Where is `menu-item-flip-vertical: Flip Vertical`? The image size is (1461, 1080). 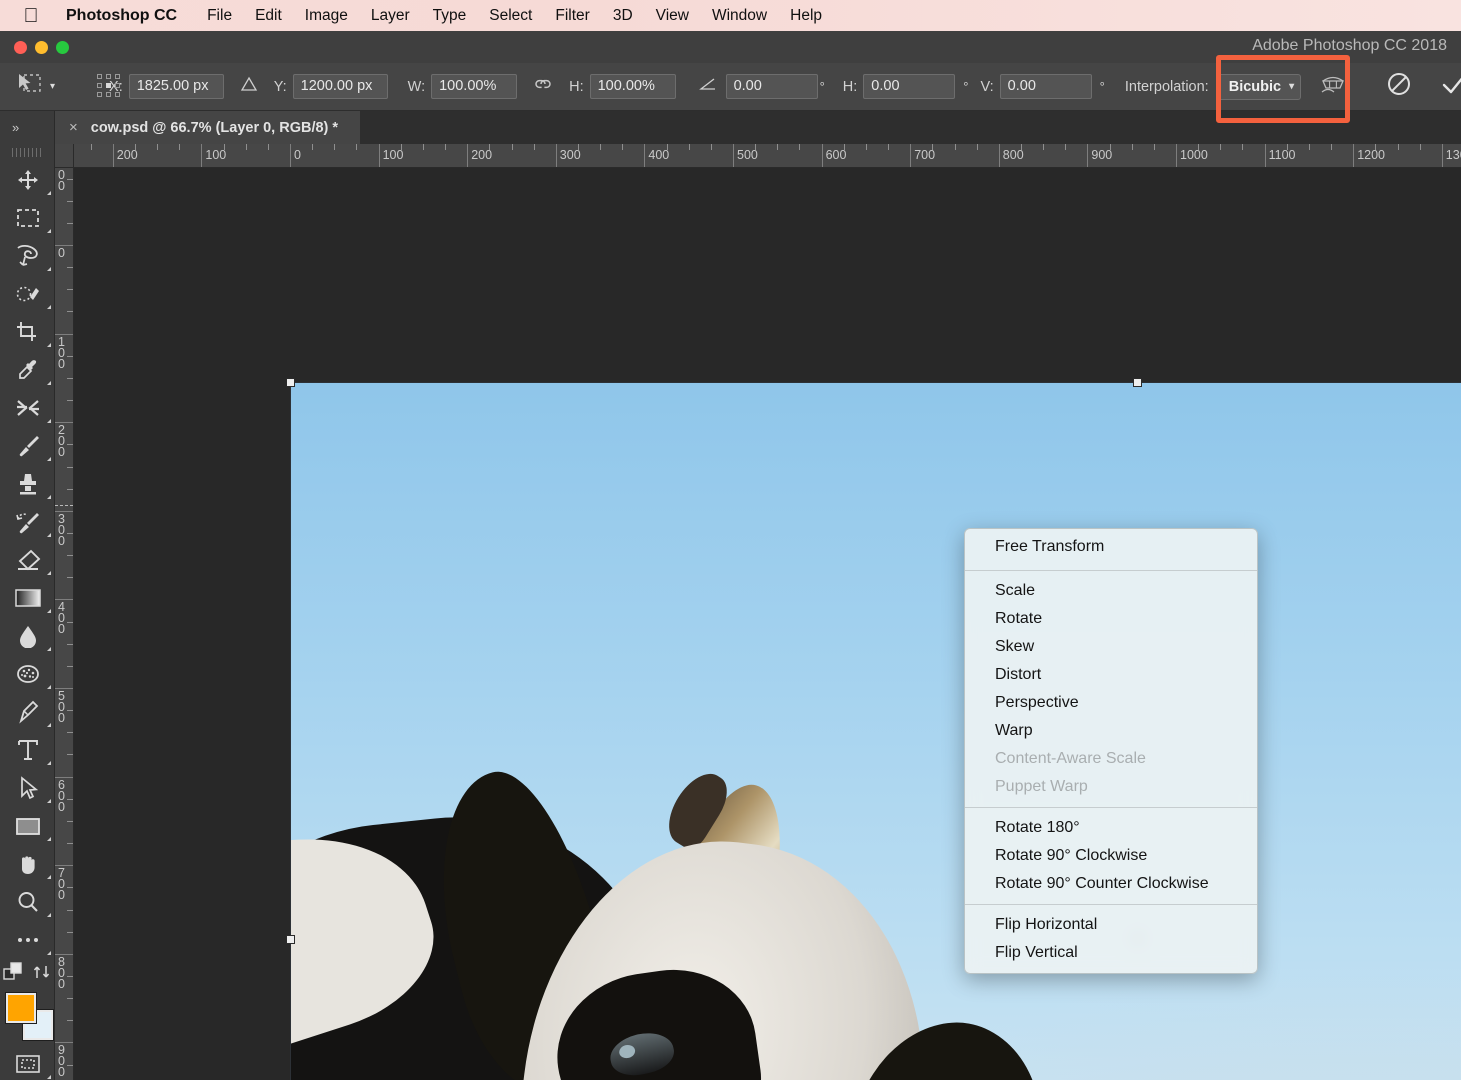
menu-item-flip-vertical: Flip Vertical is located at coordinates (1111, 953).